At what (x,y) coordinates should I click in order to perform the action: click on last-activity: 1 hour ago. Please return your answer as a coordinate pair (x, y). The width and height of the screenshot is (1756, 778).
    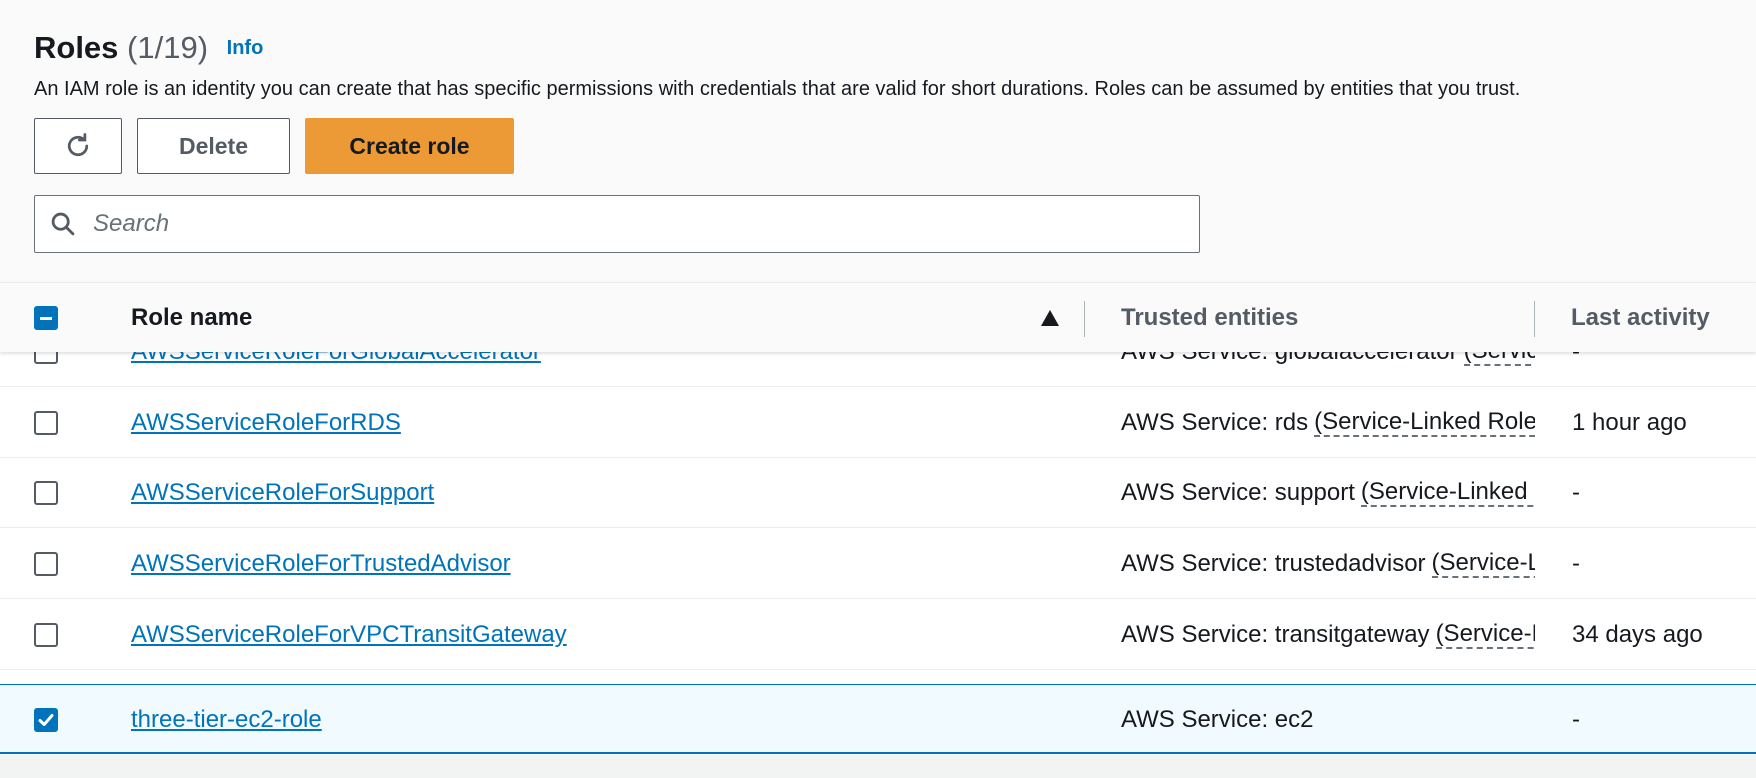
    Looking at the image, I should click on (1629, 422).